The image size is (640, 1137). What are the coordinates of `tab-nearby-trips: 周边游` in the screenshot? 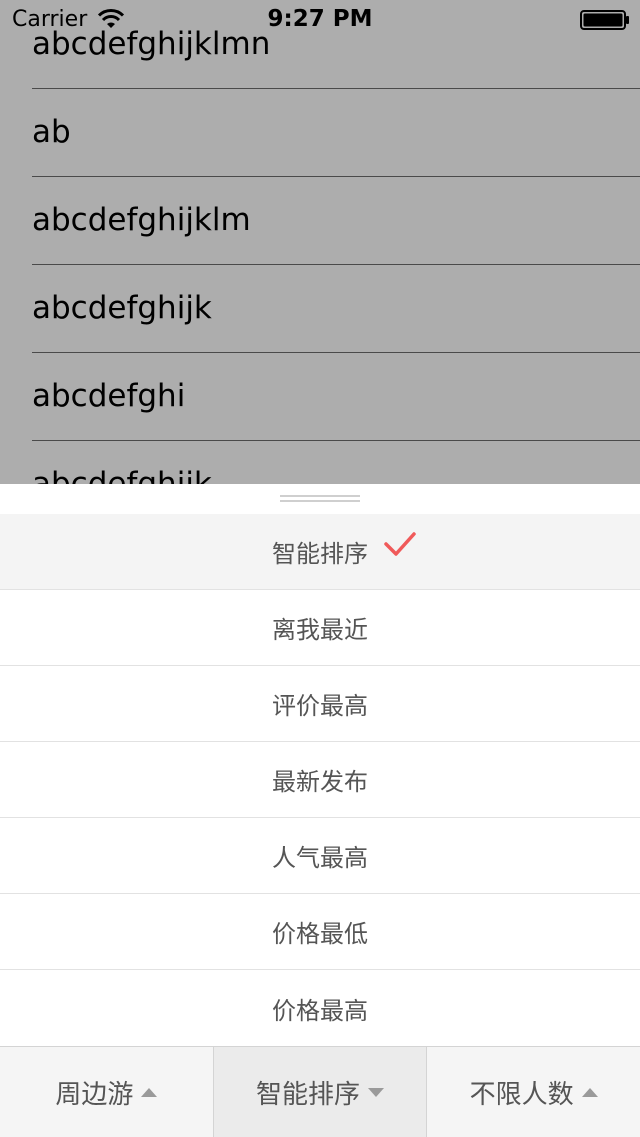 It's located at (106, 1092).